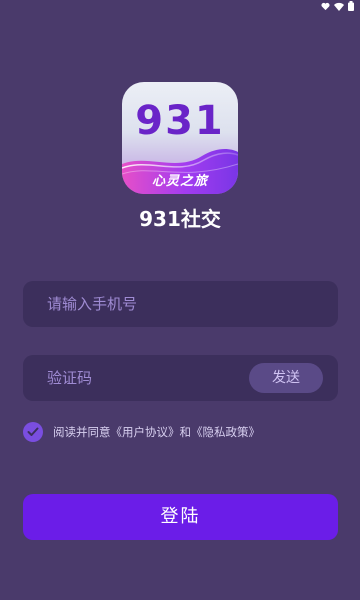 The height and width of the screenshot is (600, 360). I want to click on code-field: 发送, so click(180, 378).